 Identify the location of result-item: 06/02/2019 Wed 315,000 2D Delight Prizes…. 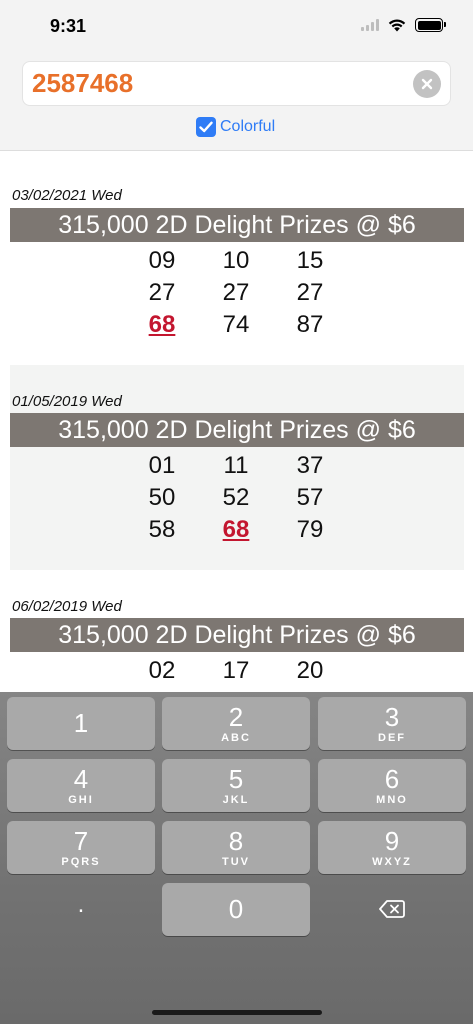
(237, 631).